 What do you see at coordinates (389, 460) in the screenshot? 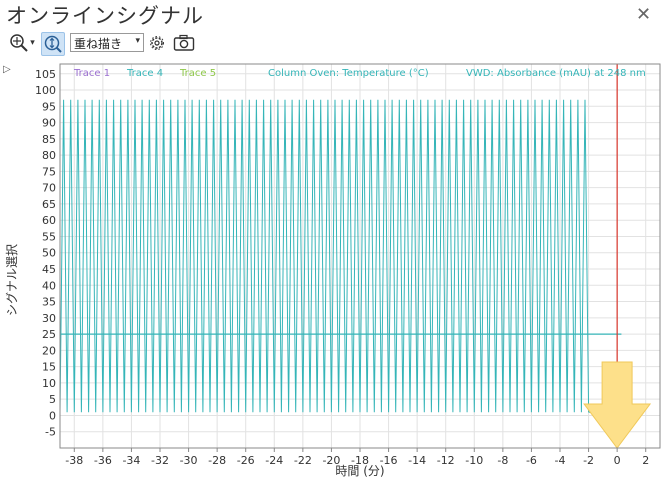
I see `x-tick-label: -16` at bounding box center [389, 460].